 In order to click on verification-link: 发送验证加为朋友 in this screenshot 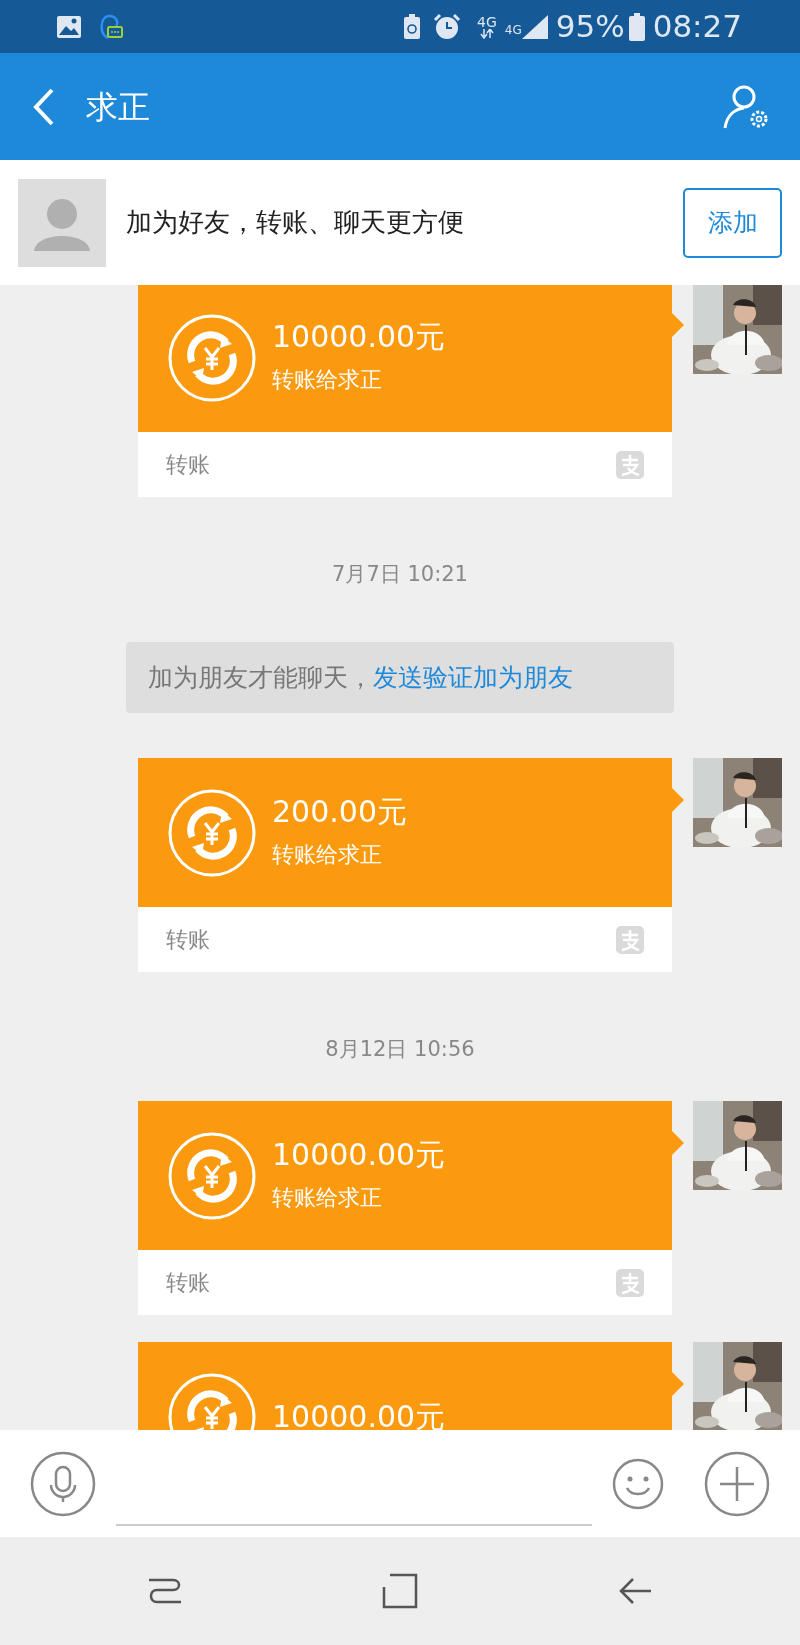, I will do `click(473, 677)`.